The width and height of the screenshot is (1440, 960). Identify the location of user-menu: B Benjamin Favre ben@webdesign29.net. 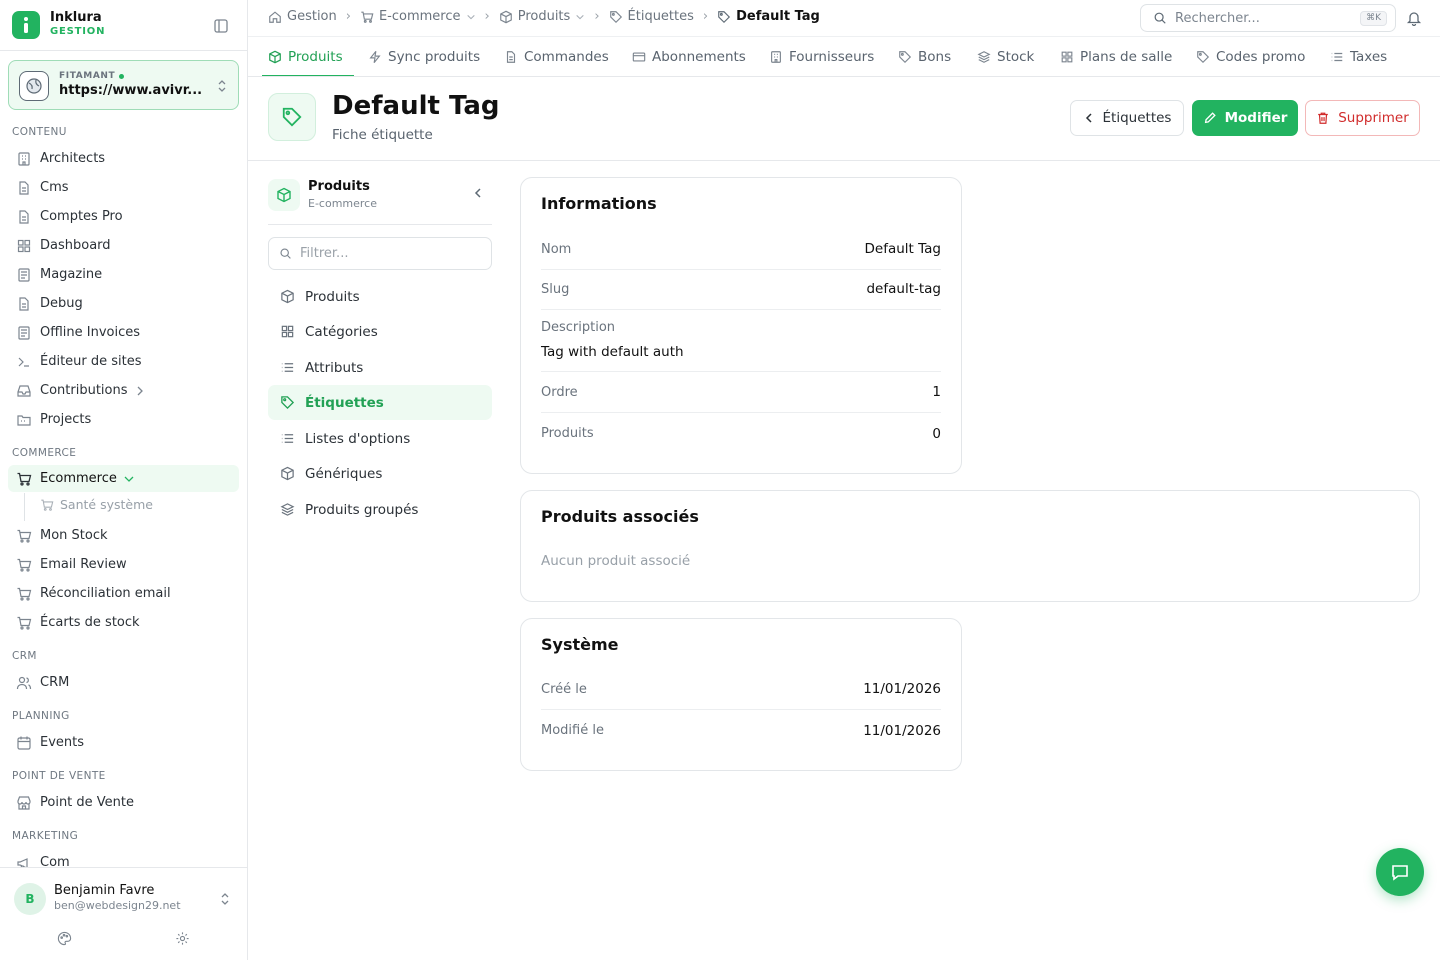
(123, 913).